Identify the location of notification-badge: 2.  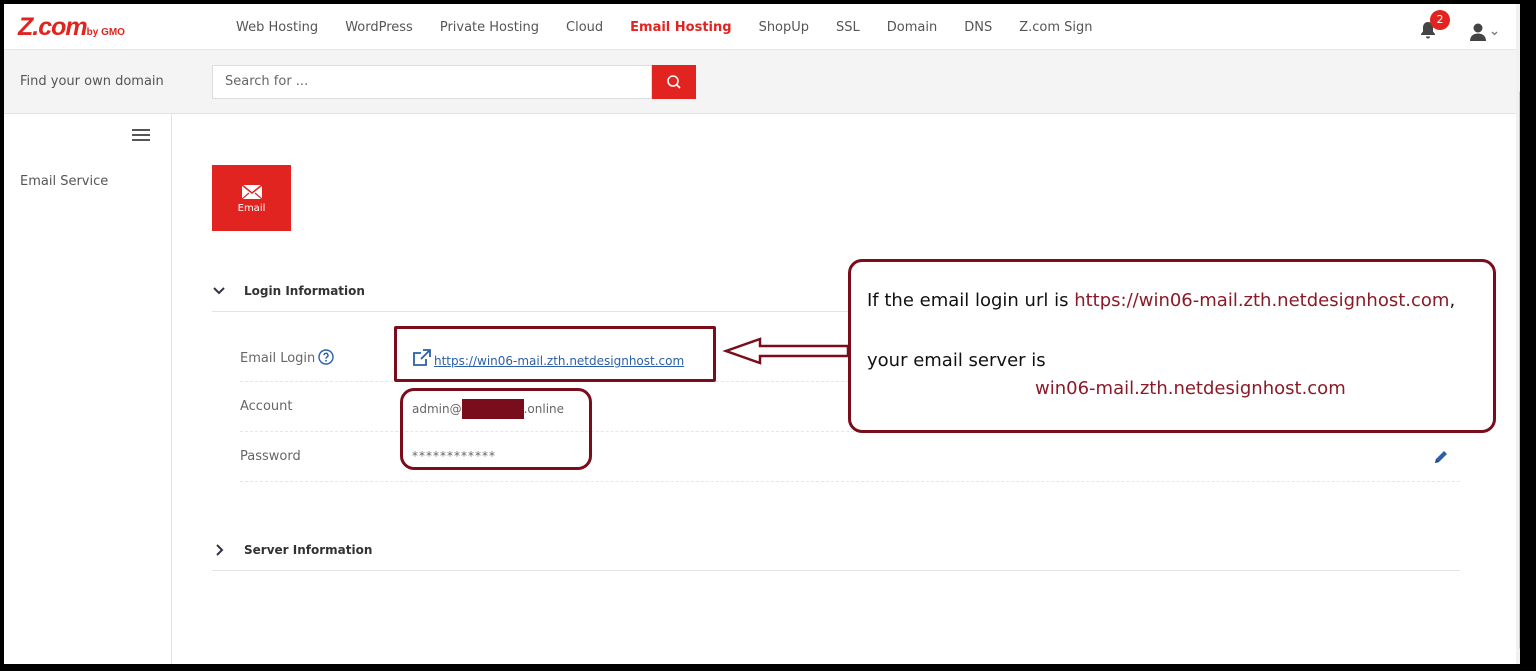
(1440, 20).